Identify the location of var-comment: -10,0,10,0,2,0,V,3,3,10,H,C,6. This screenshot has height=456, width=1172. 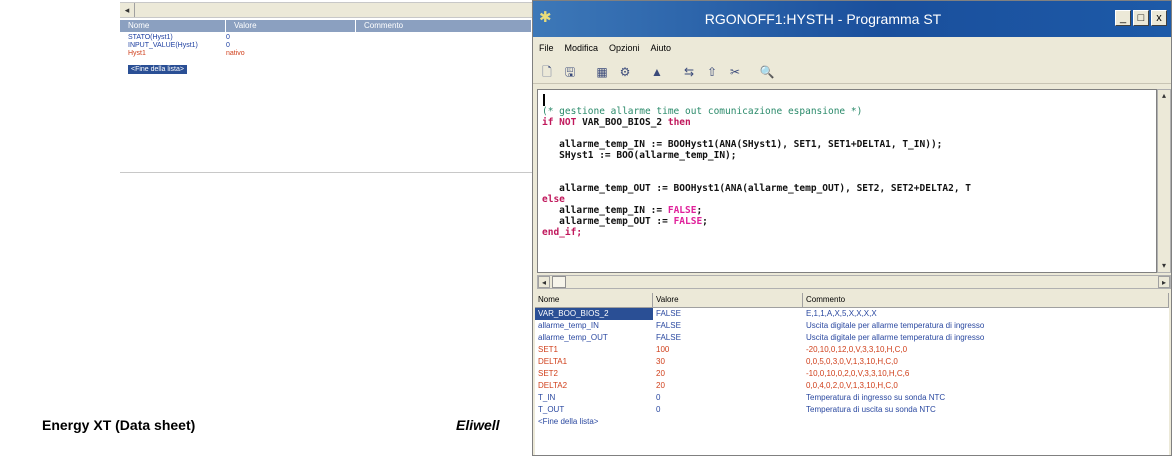
(858, 373).